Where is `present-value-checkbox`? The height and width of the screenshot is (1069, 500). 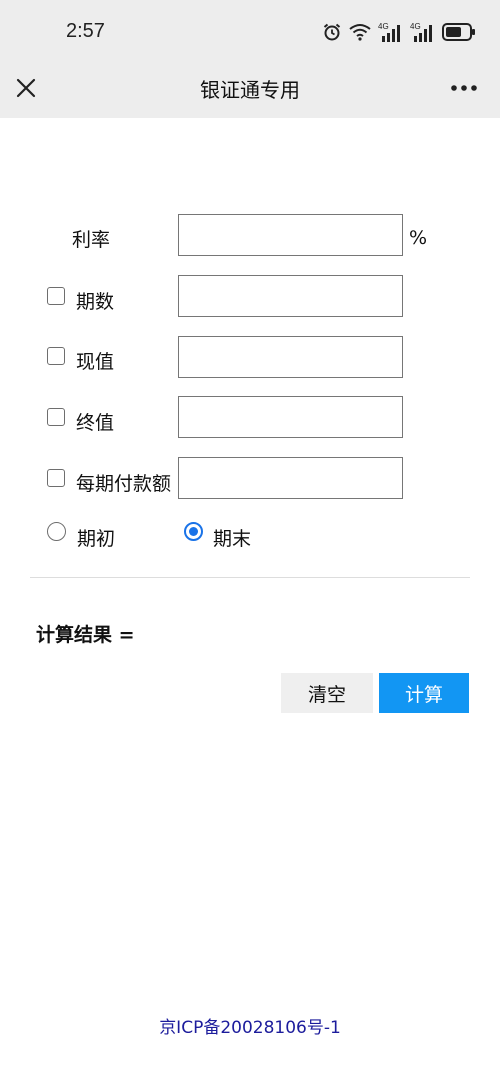
present-value-checkbox is located at coordinates (56, 356).